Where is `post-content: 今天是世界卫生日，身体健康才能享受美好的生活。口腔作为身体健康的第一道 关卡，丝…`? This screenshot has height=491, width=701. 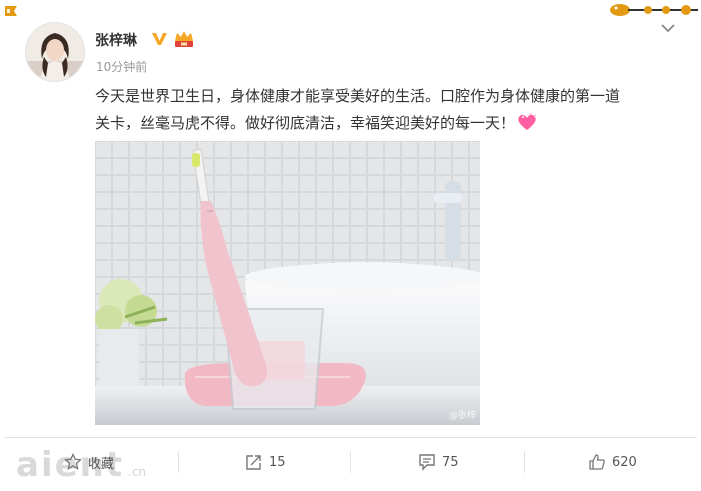
post-content: 今天是世界卫生日，身体健康才能享受美好的生活。口腔作为身体健康的第一道 关卡，丝… is located at coordinates (390, 110).